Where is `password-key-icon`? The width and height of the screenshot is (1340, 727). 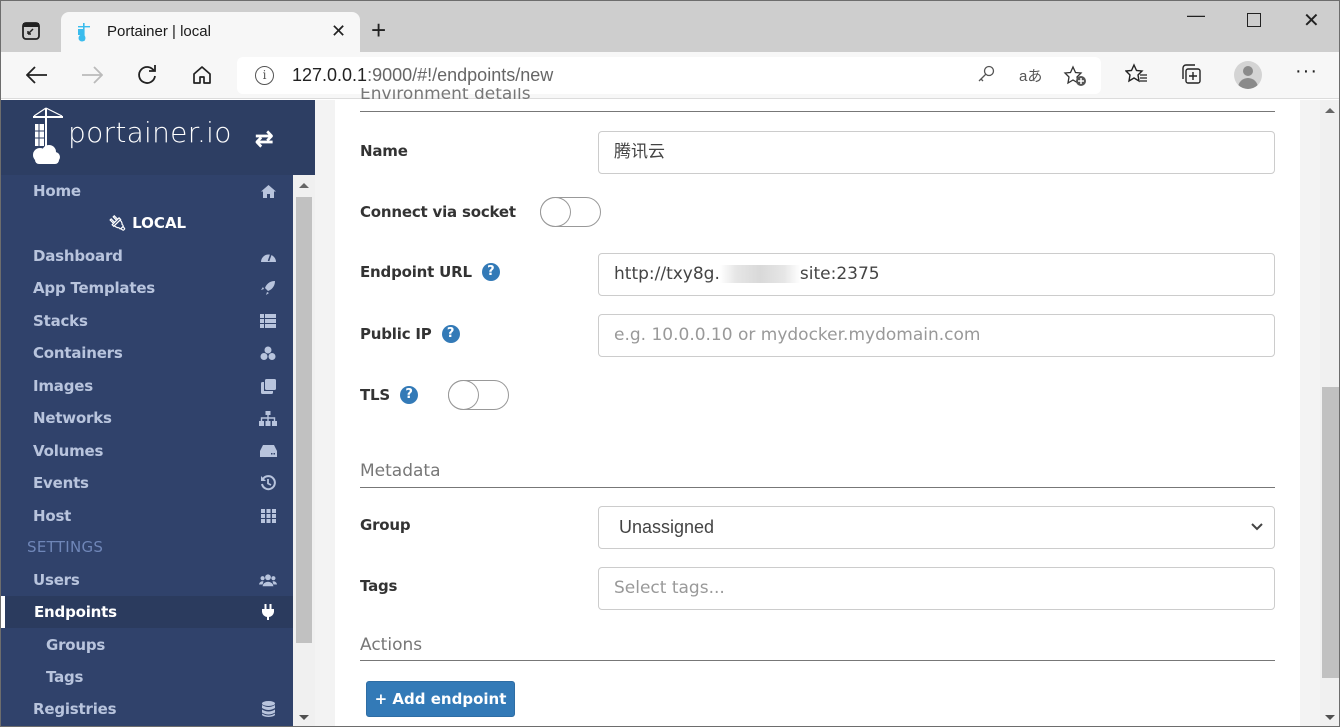 password-key-icon is located at coordinates (986, 76).